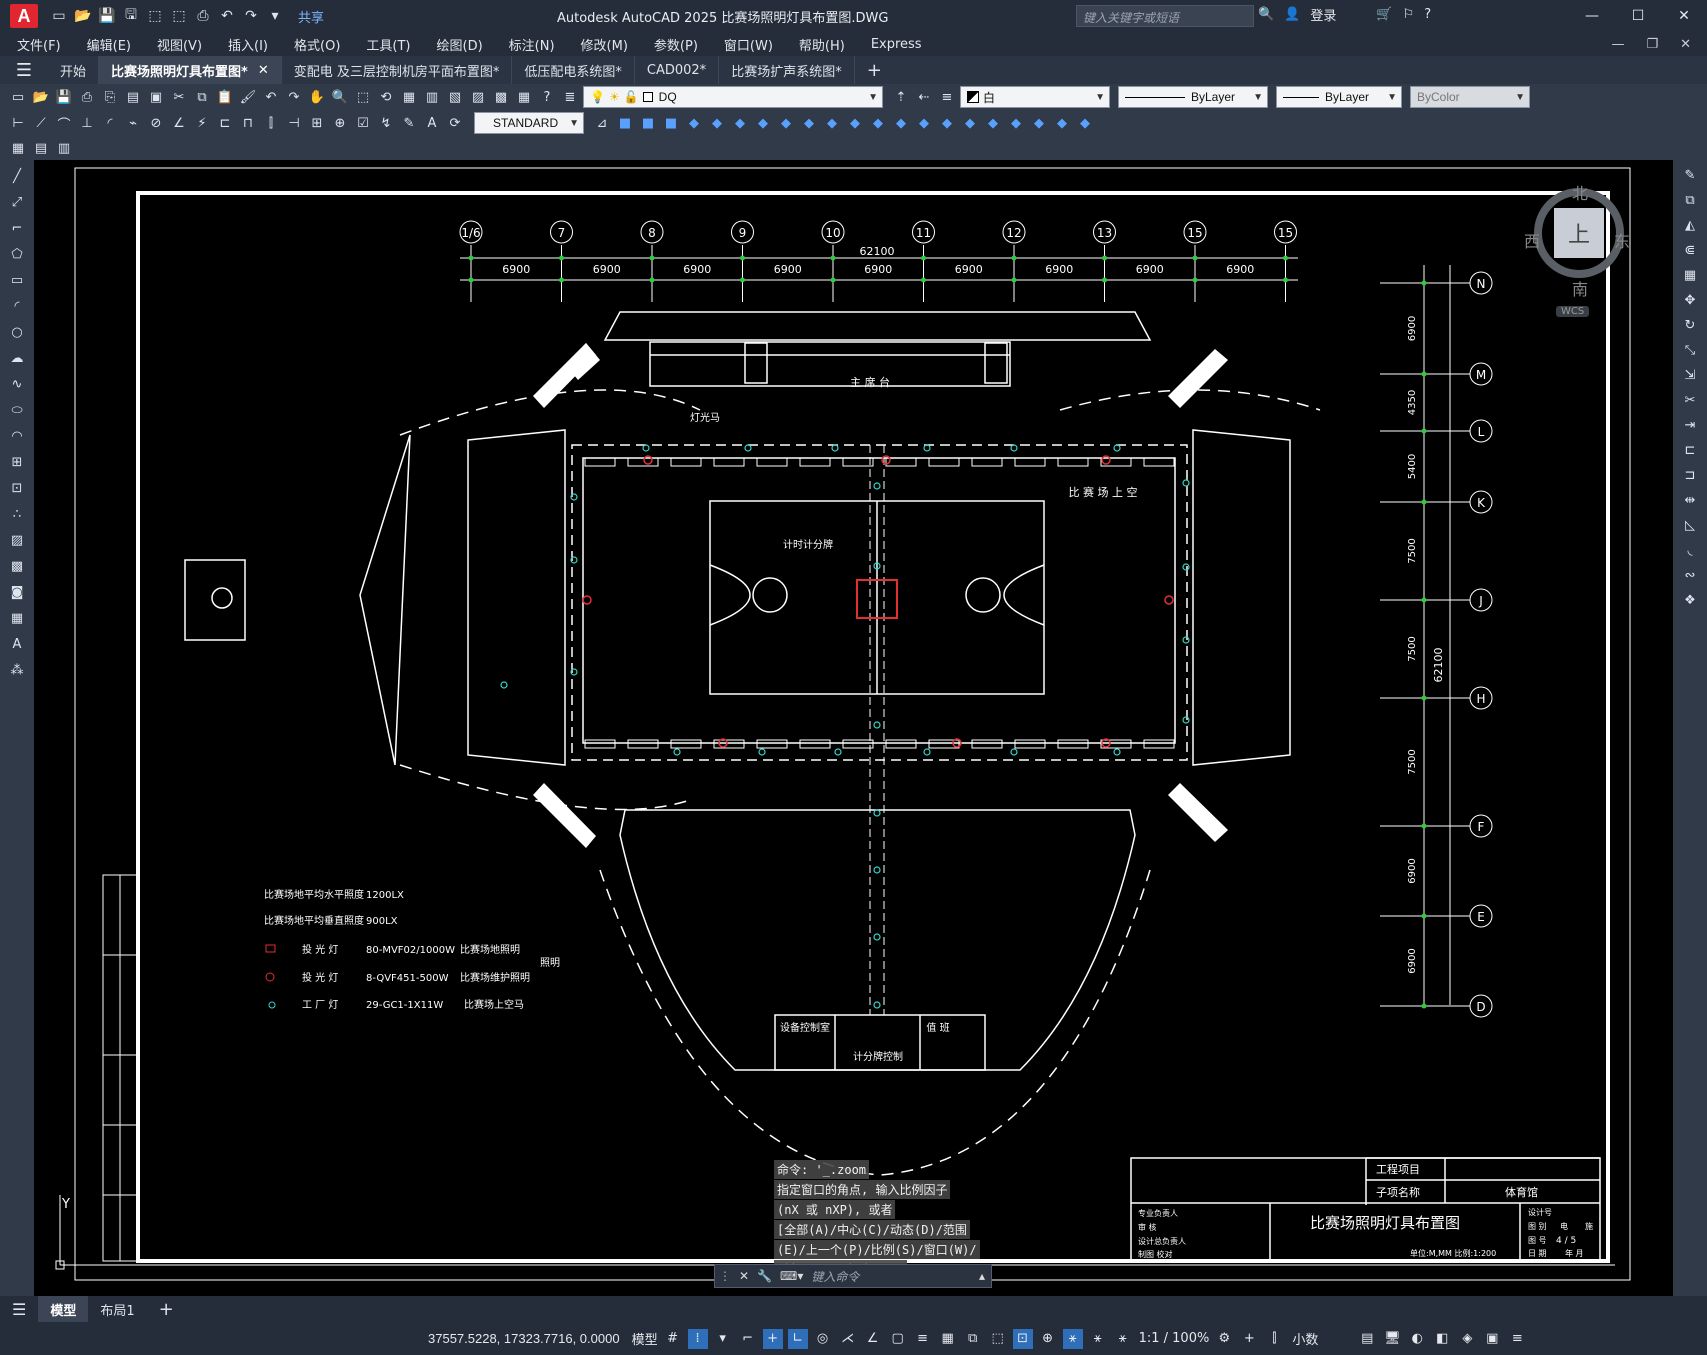 This screenshot has height=1355, width=1707. What do you see at coordinates (1193, 97) in the screenshot?
I see `linetype-dropdown: ByLayer ▼` at bounding box center [1193, 97].